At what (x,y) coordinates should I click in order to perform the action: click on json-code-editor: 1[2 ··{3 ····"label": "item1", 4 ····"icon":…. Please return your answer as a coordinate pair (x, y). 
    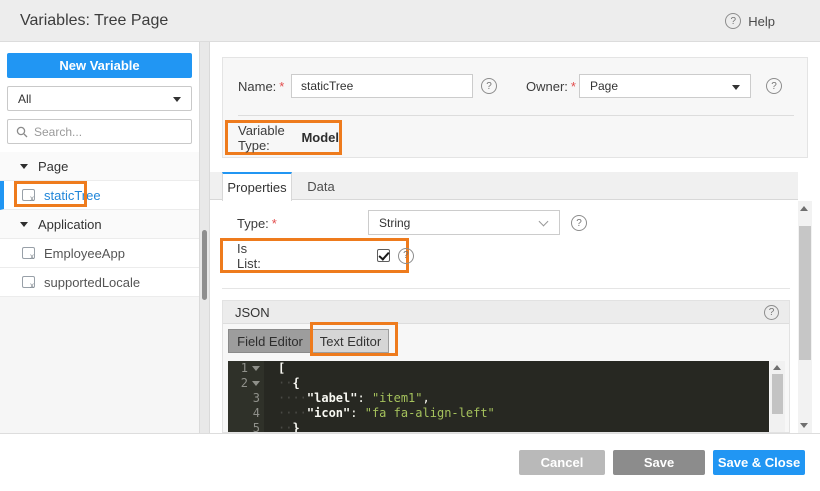
    Looking at the image, I should click on (498, 396).